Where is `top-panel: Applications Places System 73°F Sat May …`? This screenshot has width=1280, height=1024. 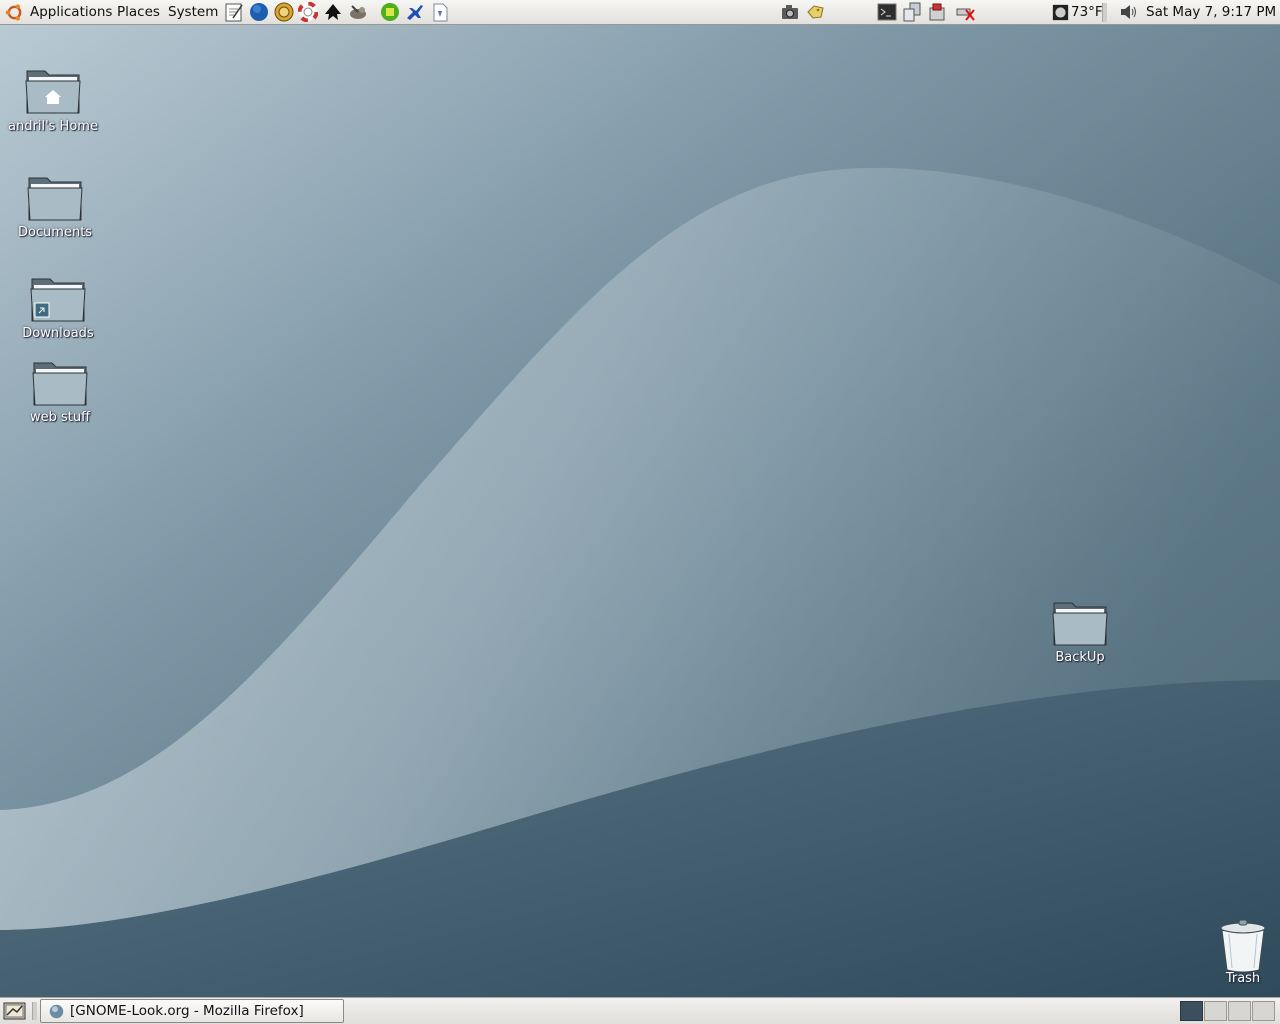
top-panel: Applications Places System 73°F Sat May … is located at coordinates (640, 12).